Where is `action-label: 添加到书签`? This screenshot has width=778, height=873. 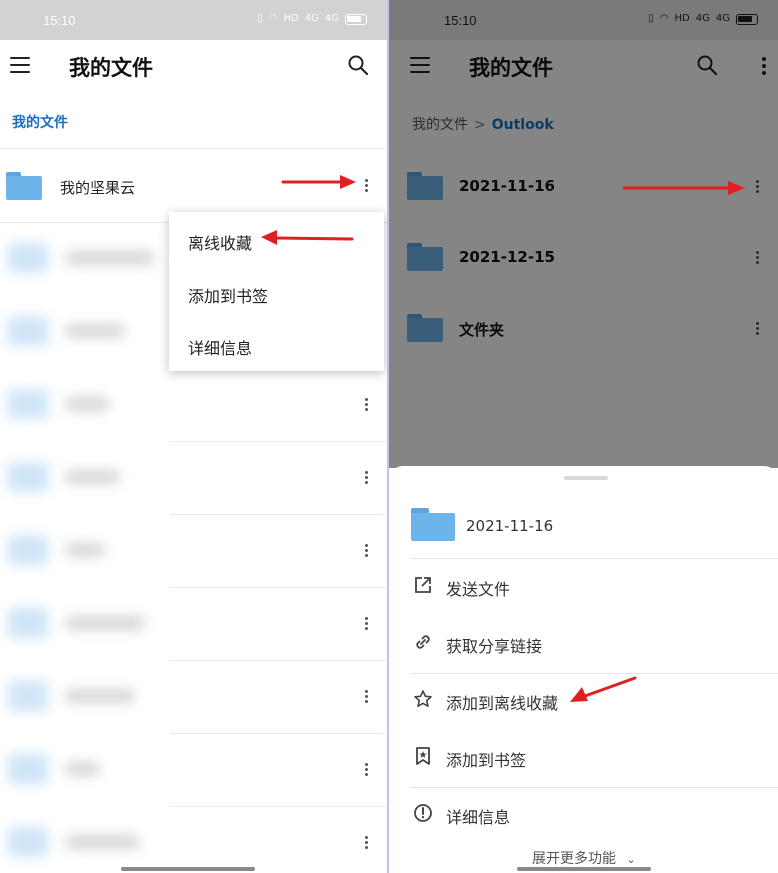
action-label: 添加到书签 is located at coordinates (486, 760).